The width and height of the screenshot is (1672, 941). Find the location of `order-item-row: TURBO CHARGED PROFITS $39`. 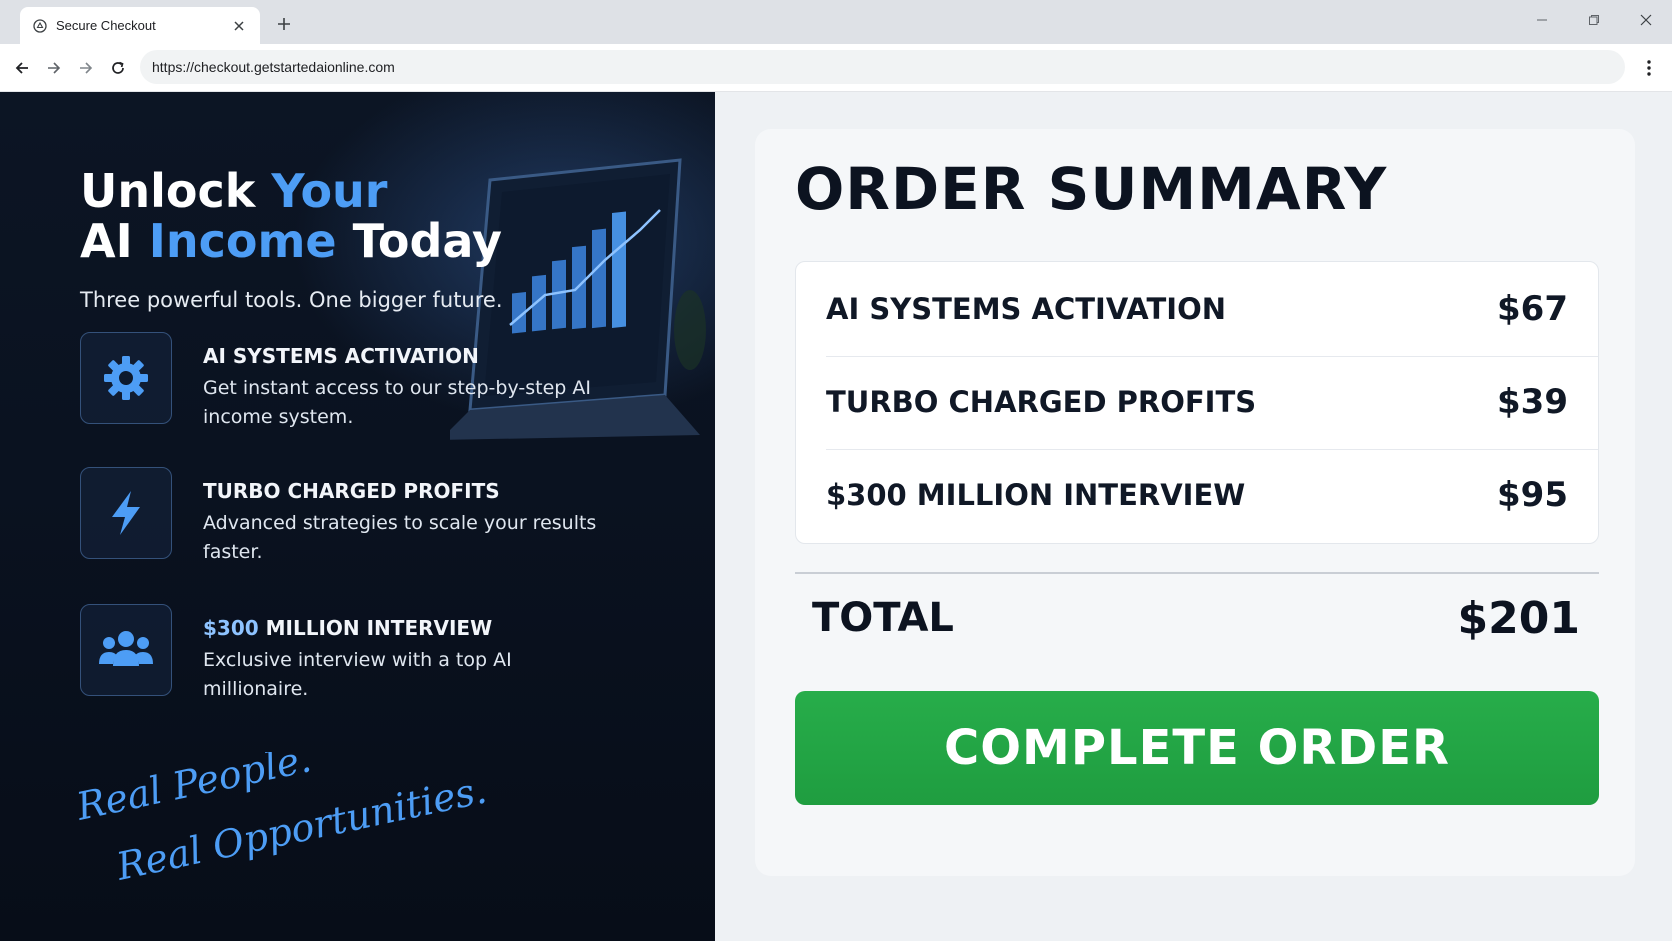

order-item-row: TURBO CHARGED PROFITS $39 is located at coordinates (1197, 402).